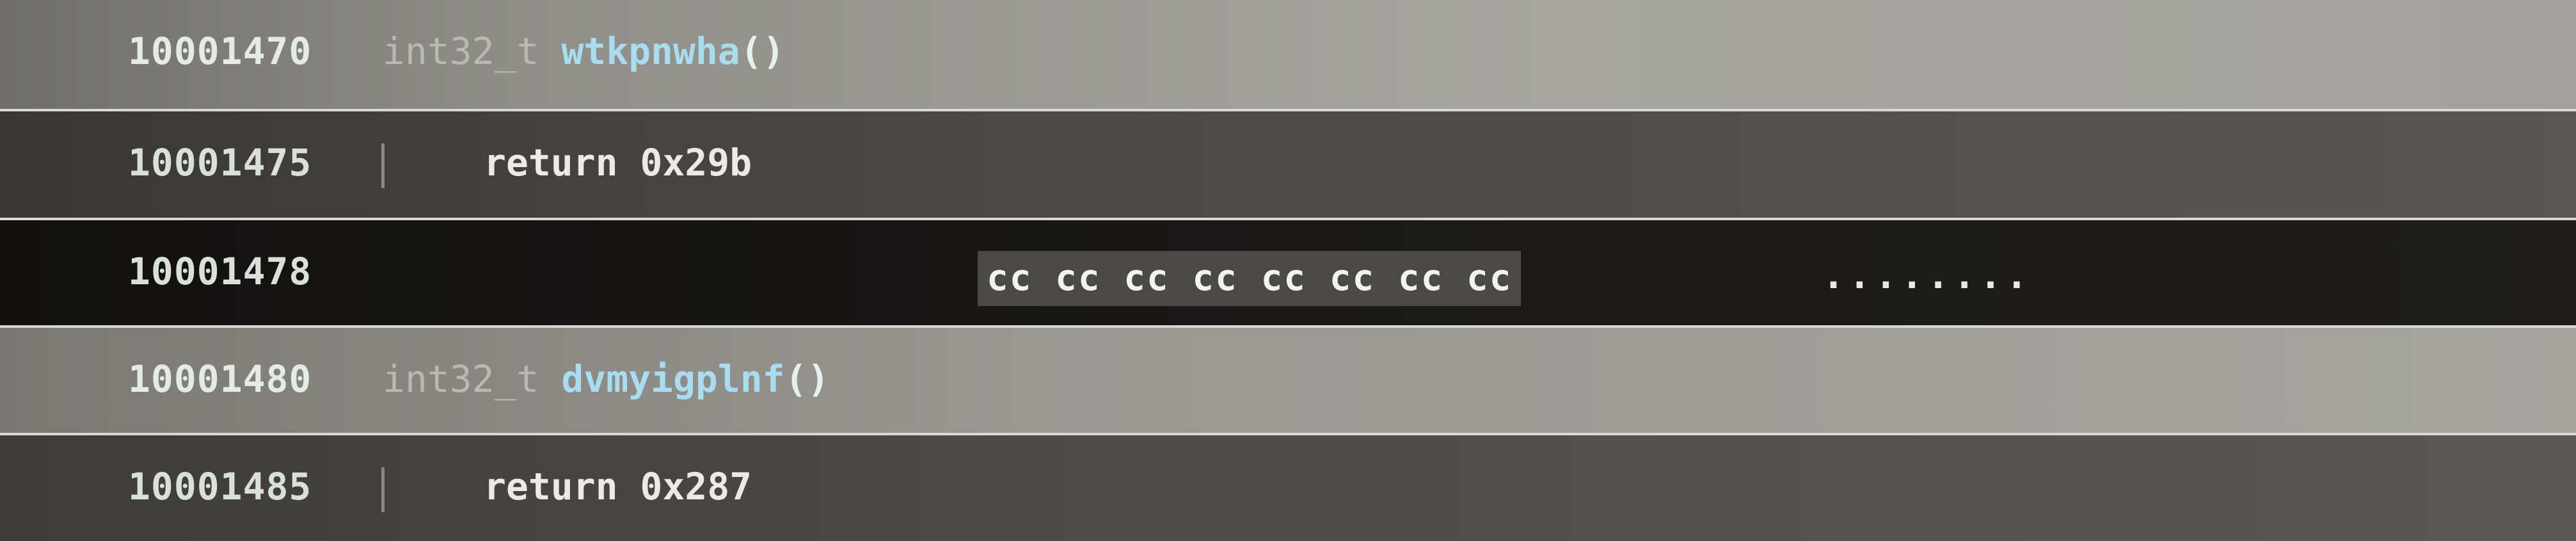 The image size is (2576, 541). What do you see at coordinates (673, 379) in the screenshot?
I see `function-name: dvmyigplnf` at bounding box center [673, 379].